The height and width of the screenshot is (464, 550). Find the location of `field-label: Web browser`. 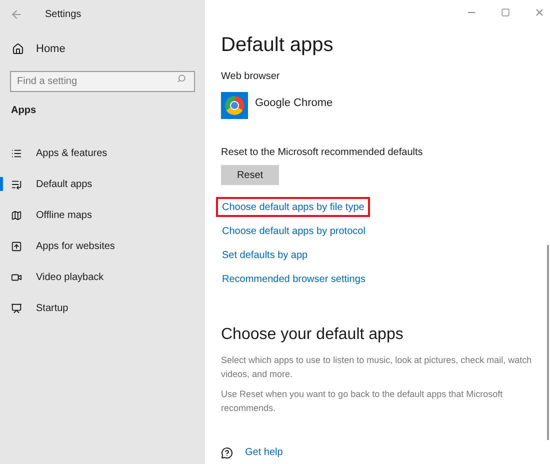

field-label: Web browser is located at coordinates (251, 77).